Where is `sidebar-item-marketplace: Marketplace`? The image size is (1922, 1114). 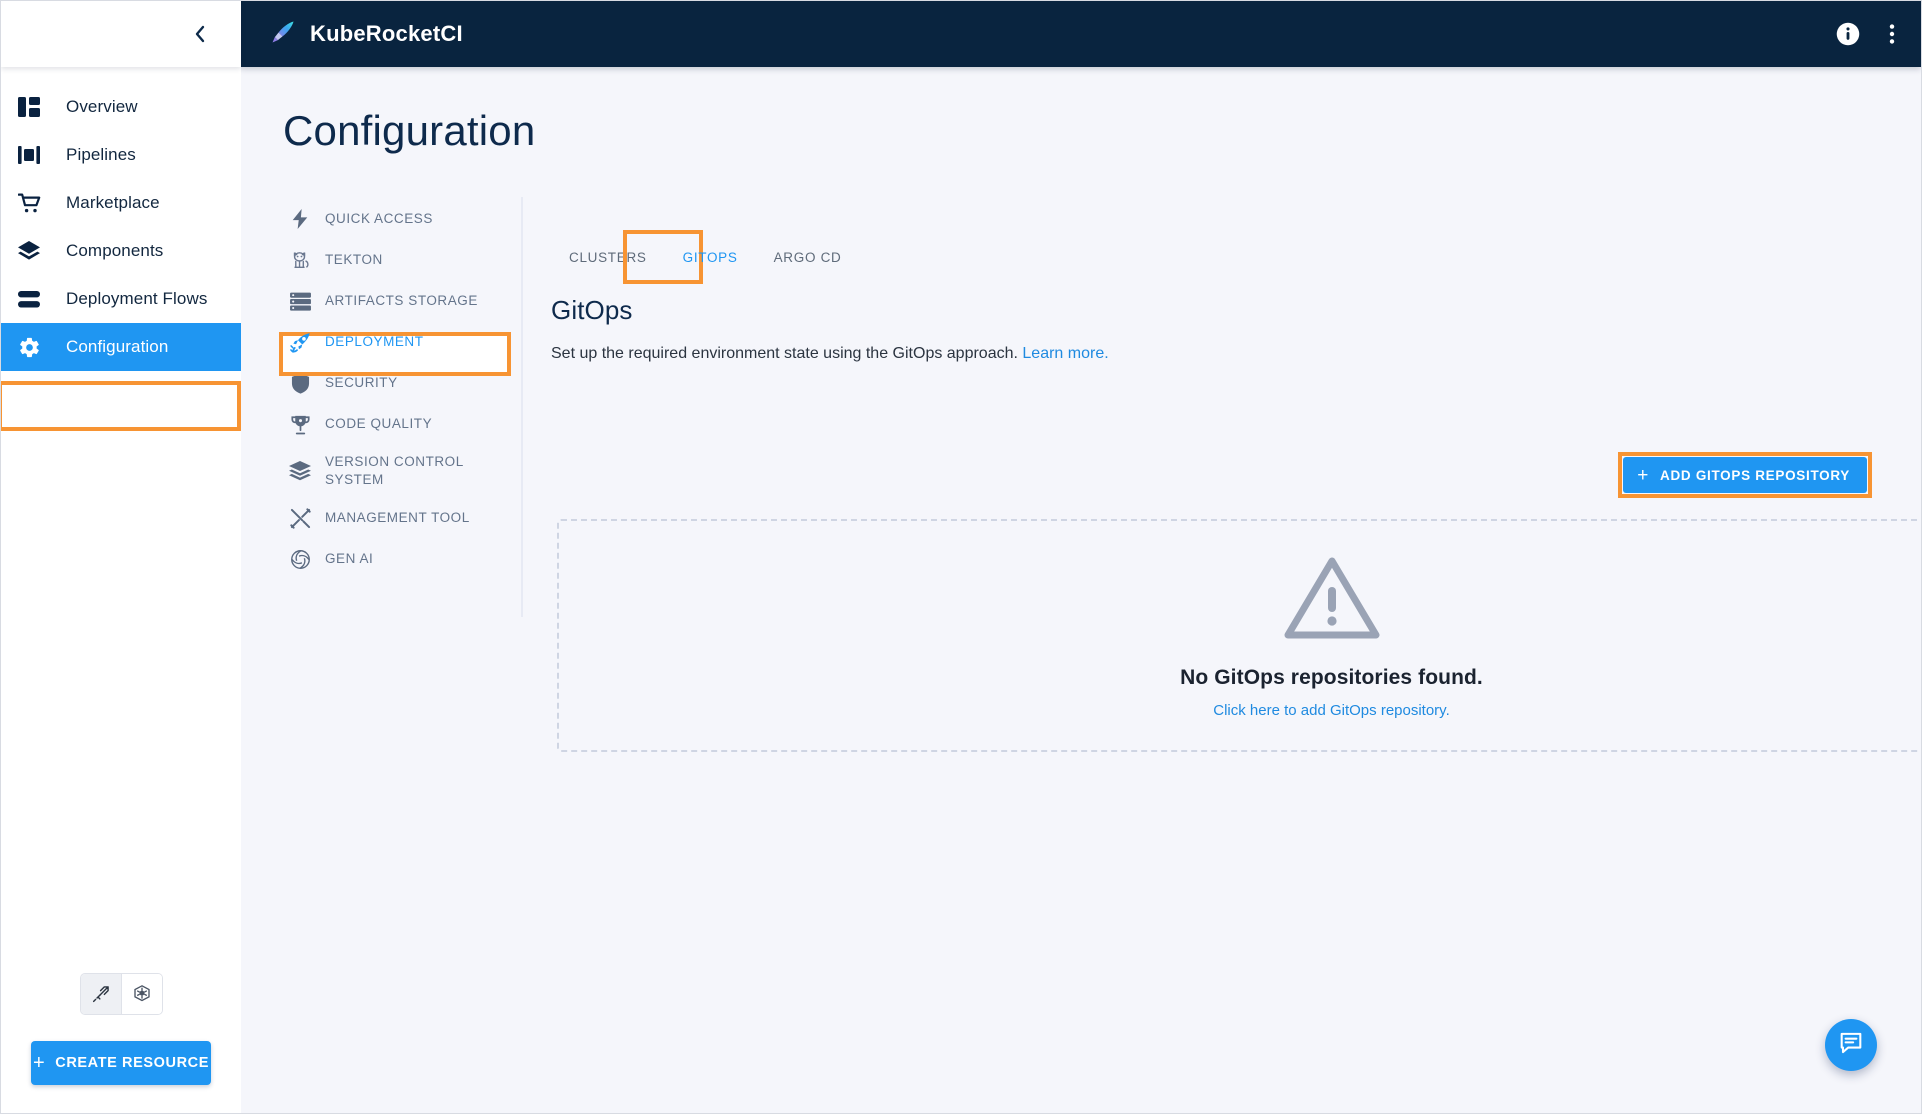
sidebar-item-marketplace: Marketplace is located at coordinates (121, 203).